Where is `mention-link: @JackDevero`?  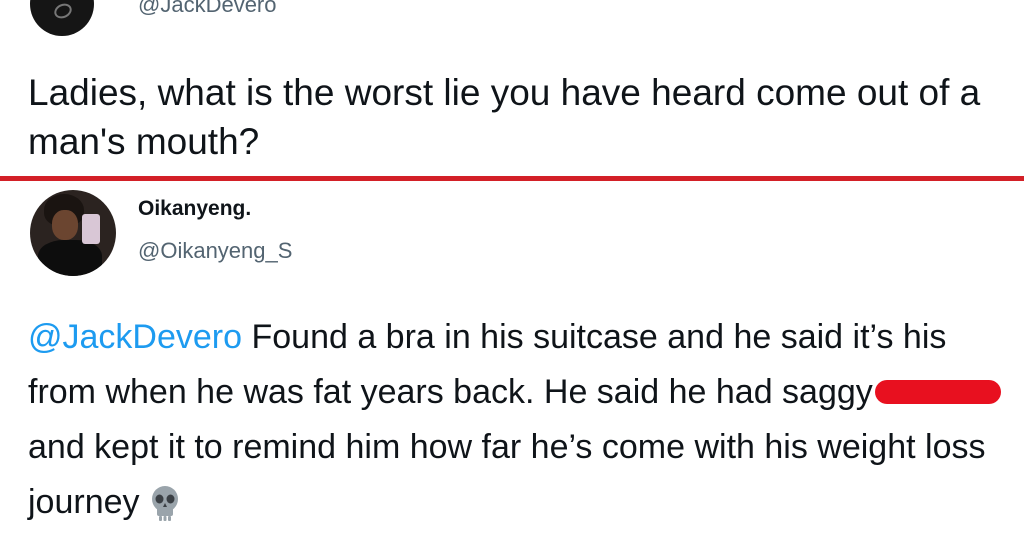
mention-link: @JackDevero is located at coordinates (135, 337).